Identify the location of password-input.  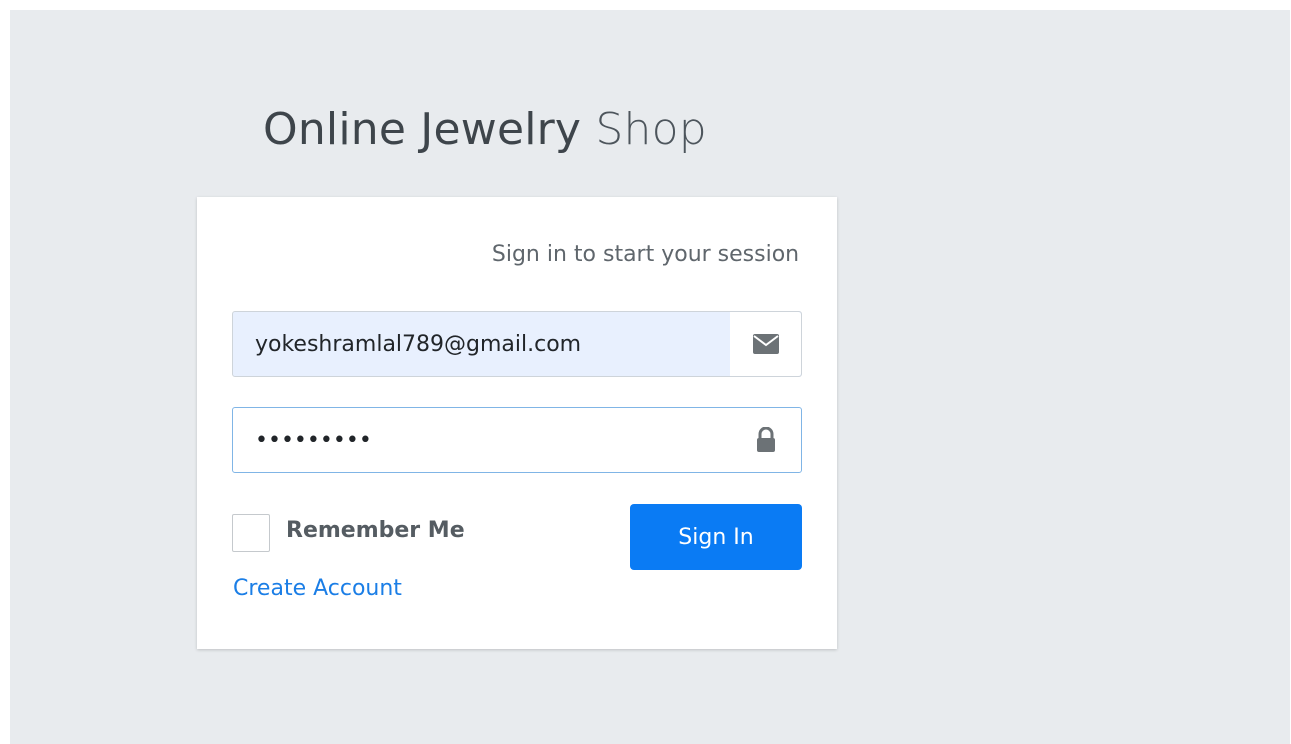
(481, 440).